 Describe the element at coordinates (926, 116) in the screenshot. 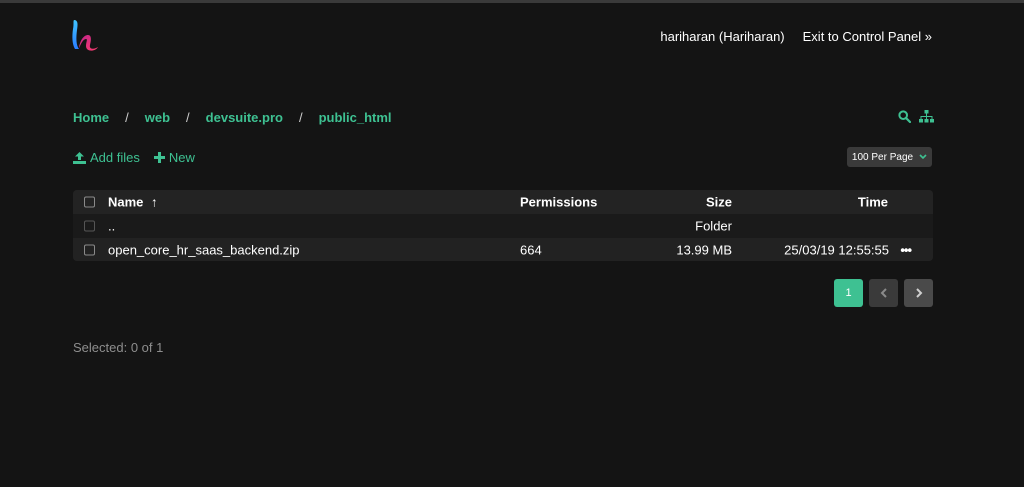

I see `sitemap-icon` at that location.